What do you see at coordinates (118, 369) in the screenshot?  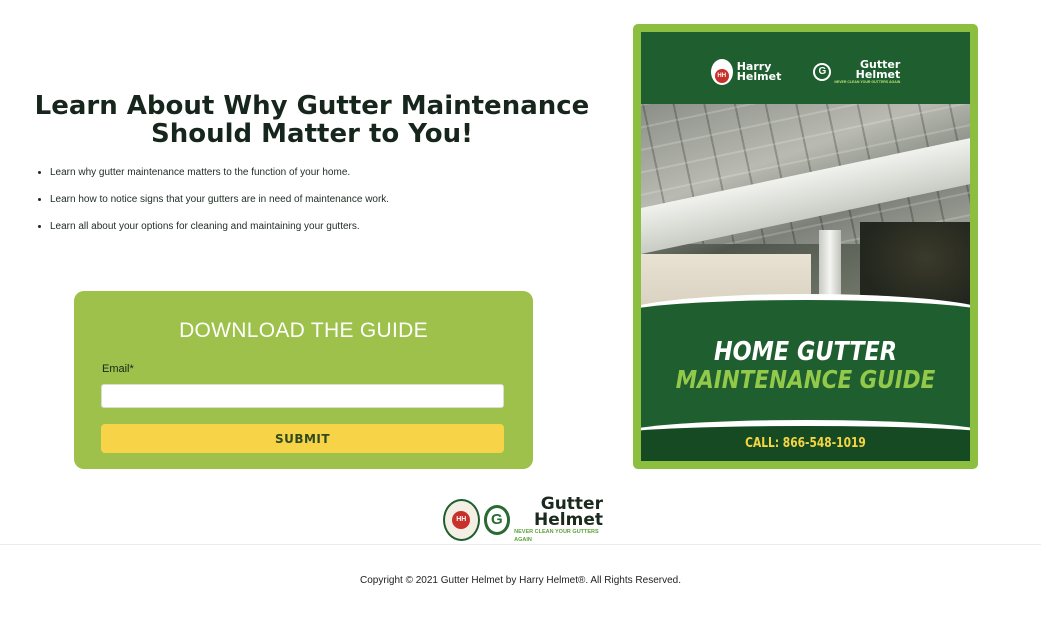 I see `email-label: Email*` at bounding box center [118, 369].